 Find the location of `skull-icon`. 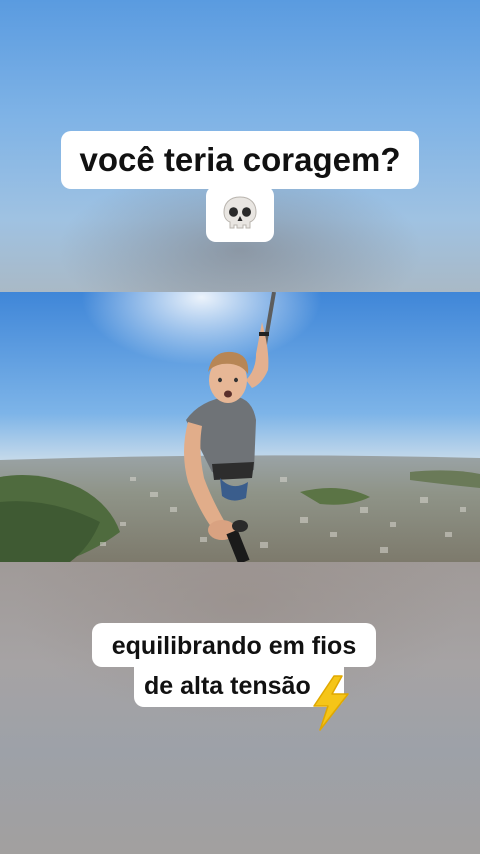

skull-icon is located at coordinates (240, 212).